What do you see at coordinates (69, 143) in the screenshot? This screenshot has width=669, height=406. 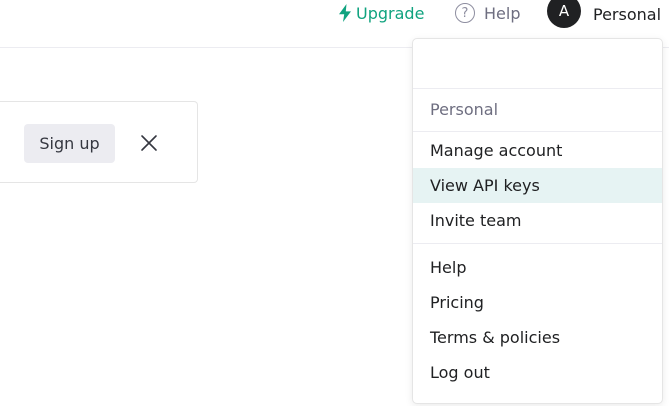 I see `signup-button: Sign up` at bounding box center [69, 143].